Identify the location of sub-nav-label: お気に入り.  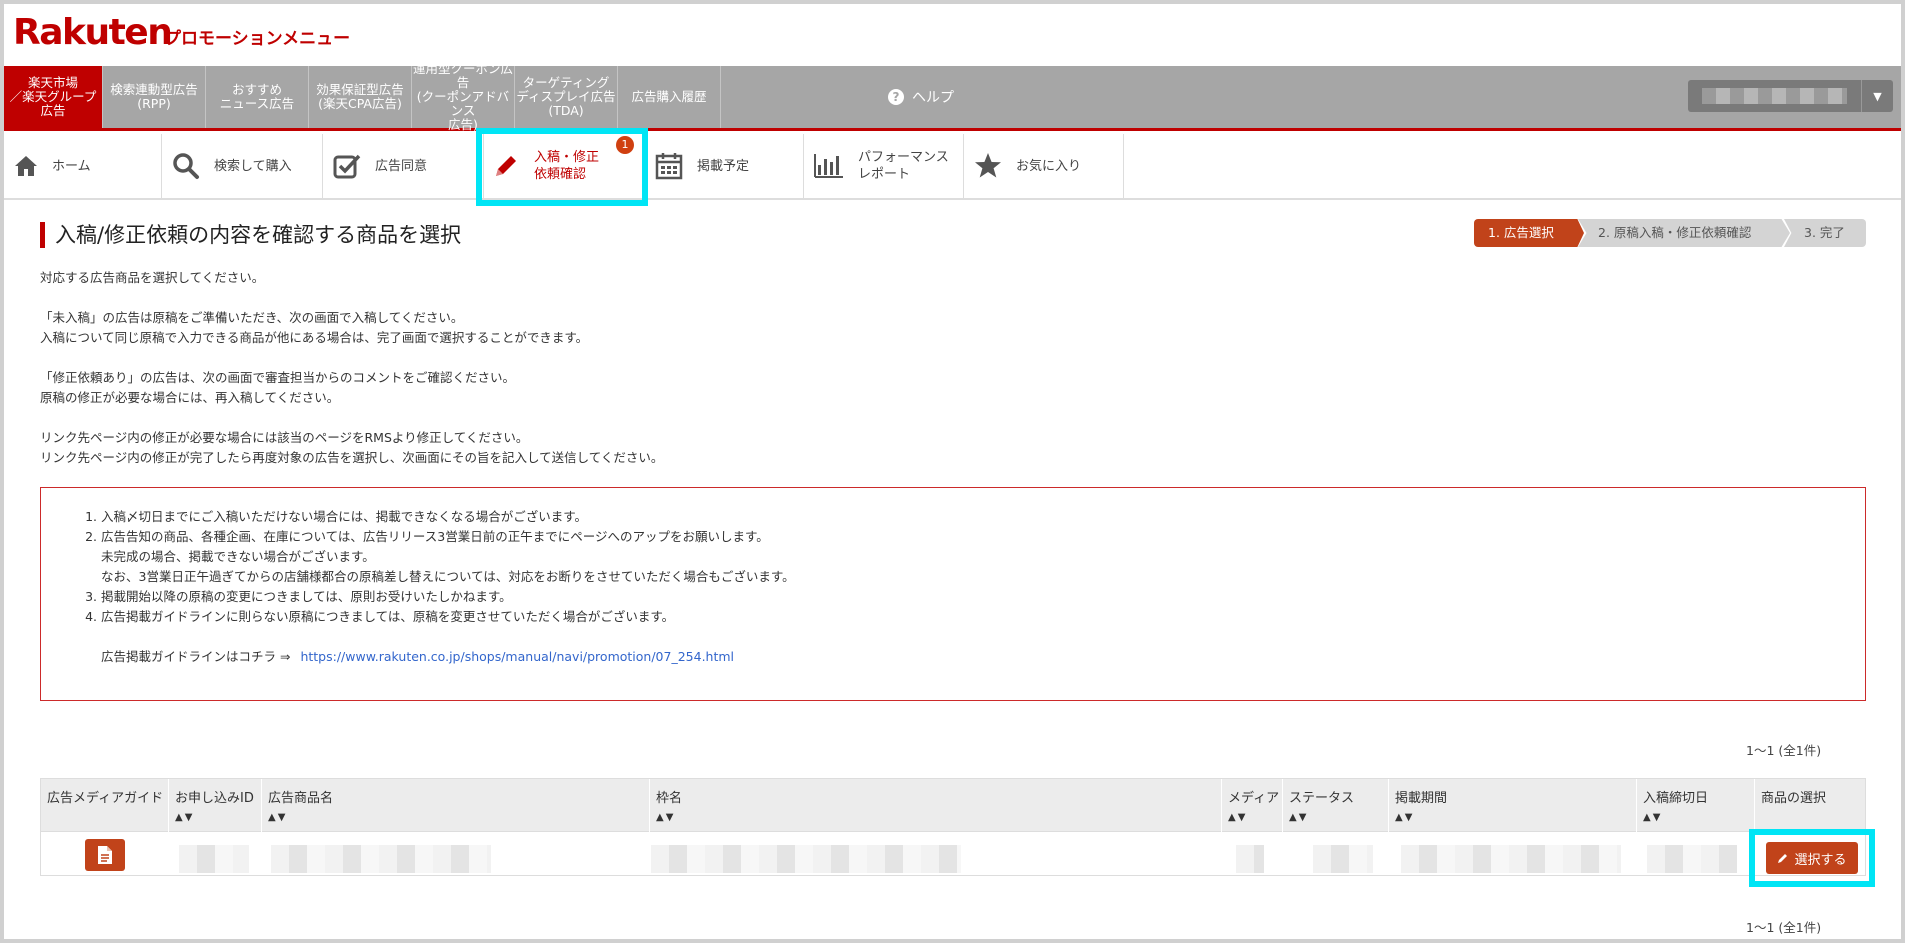
(1049, 166).